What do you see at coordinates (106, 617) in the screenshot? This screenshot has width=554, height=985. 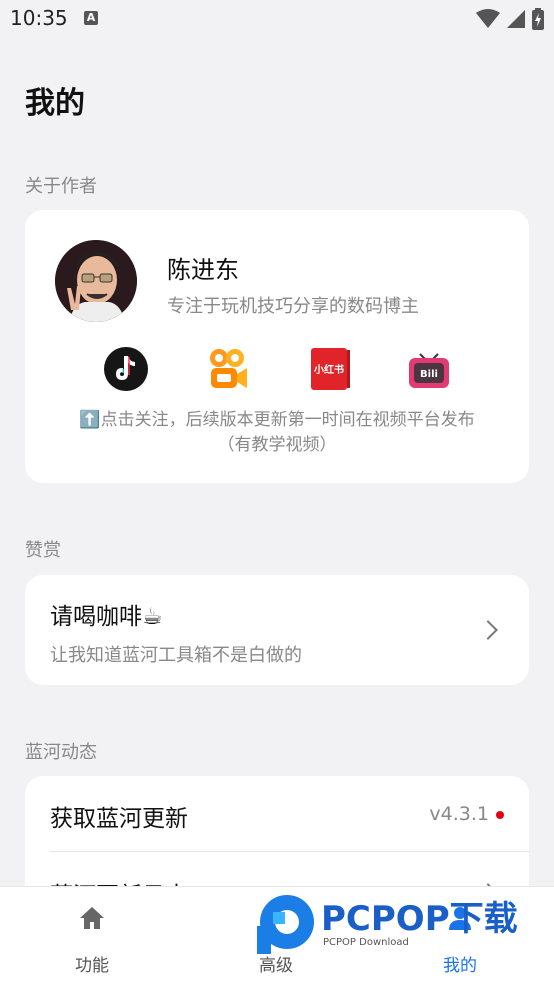 I see `coffee-tip-title: 请喝咖啡☕` at bounding box center [106, 617].